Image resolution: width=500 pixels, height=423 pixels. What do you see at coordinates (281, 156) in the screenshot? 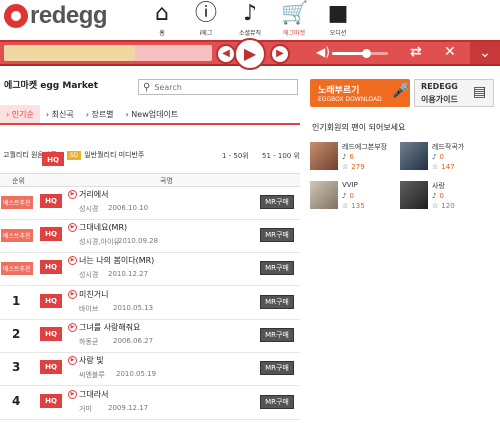
I see `page-range-2: 51 - 100 위` at bounding box center [281, 156].